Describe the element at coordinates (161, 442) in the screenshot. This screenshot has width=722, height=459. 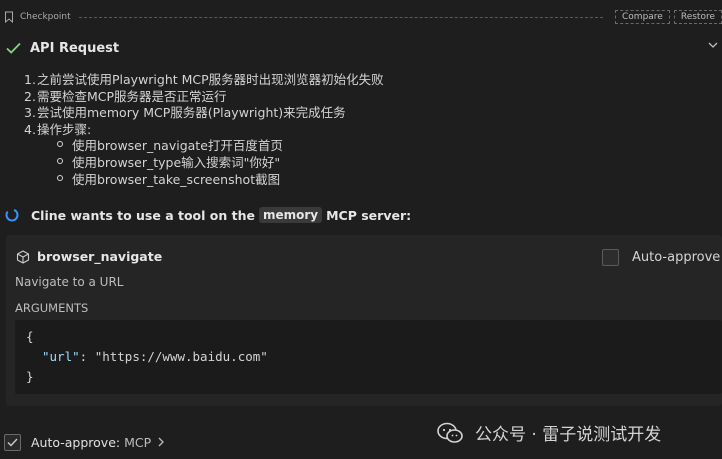
I see `chevron-right-icon` at that location.